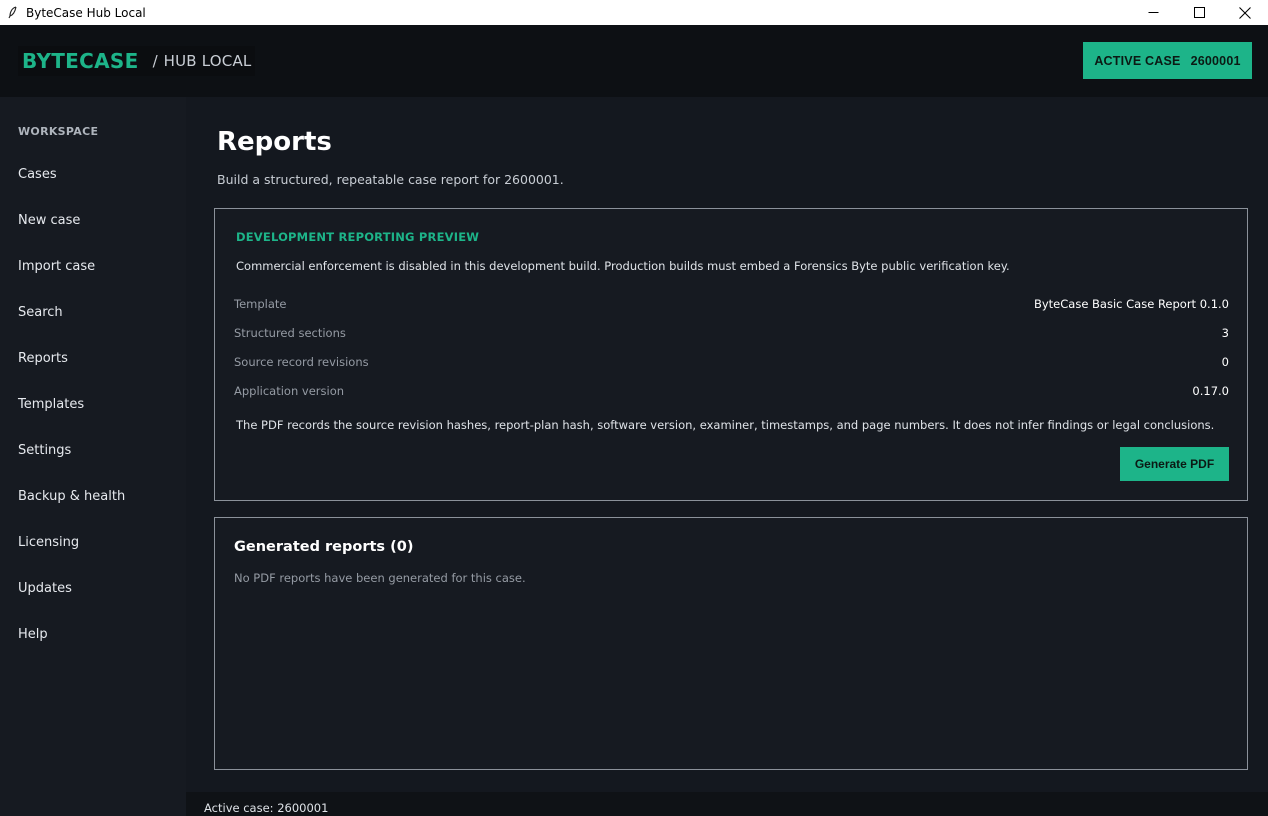 The width and height of the screenshot is (1268, 816). I want to click on brand-subtitle: HUB LOCAL, so click(207, 61).